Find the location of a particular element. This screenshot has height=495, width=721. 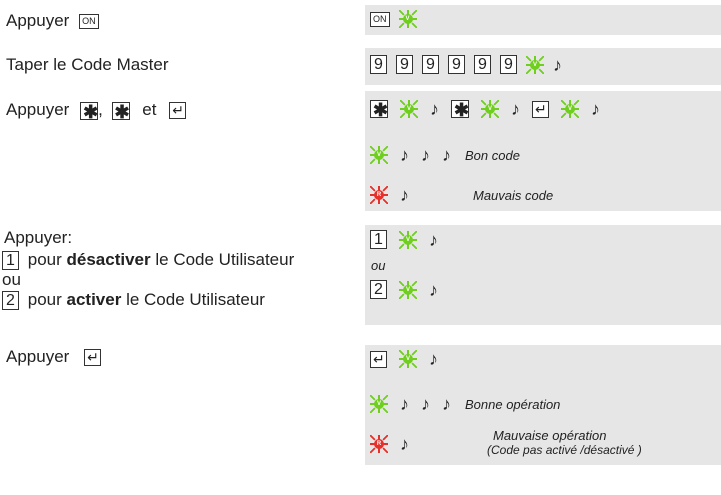

option-1-action: désactiver is located at coordinates (108, 259).